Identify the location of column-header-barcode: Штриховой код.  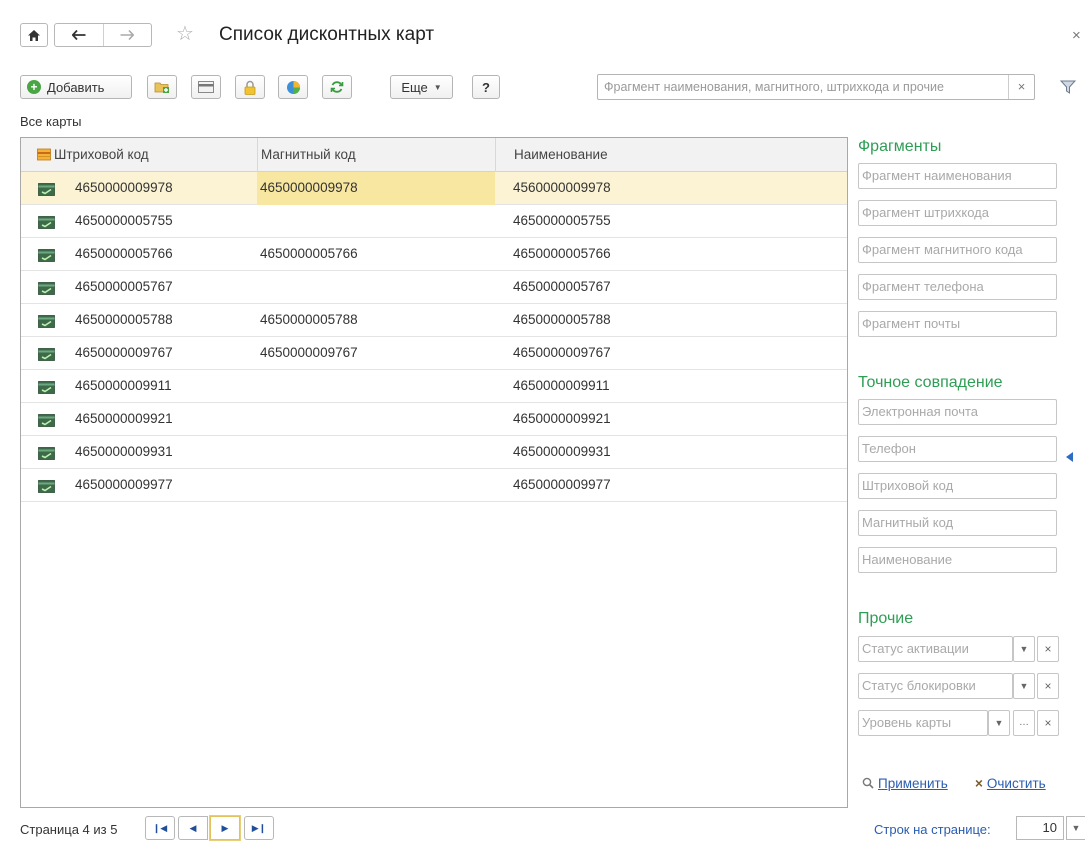
(147, 155).